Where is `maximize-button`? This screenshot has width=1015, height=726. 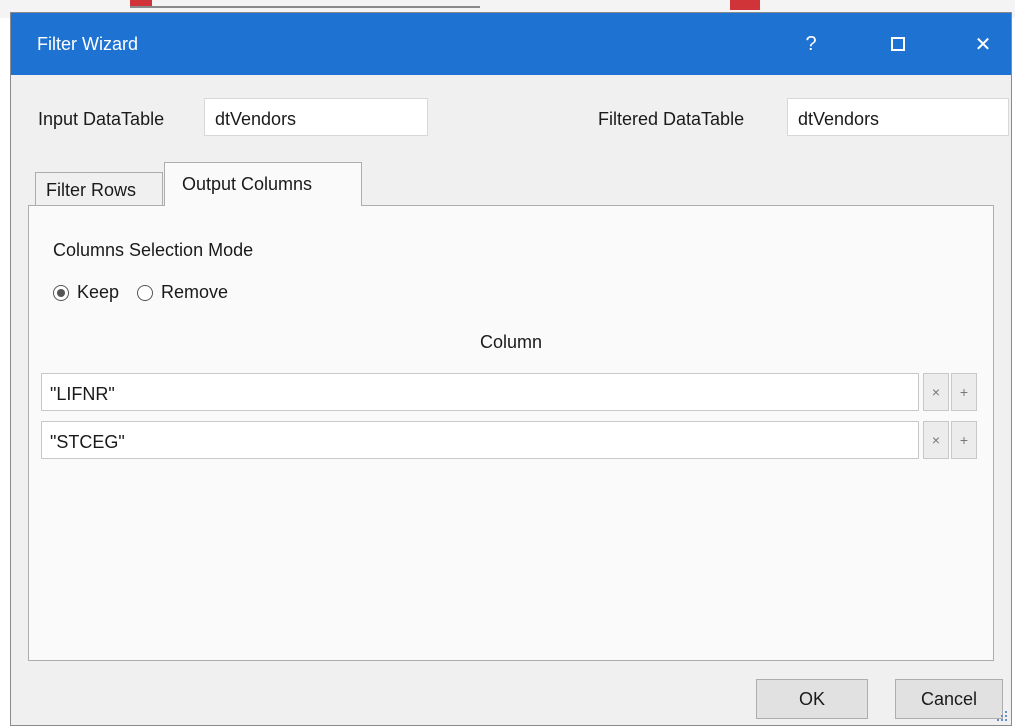
maximize-button is located at coordinates (898, 44).